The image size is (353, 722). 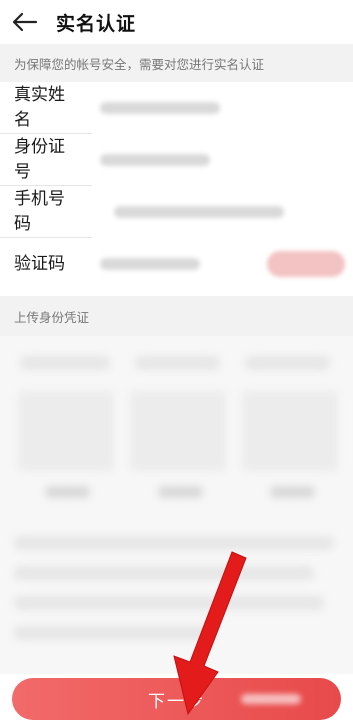 What do you see at coordinates (46, 212) in the screenshot?
I see `phone-label: 手机号 码` at bounding box center [46, 212].